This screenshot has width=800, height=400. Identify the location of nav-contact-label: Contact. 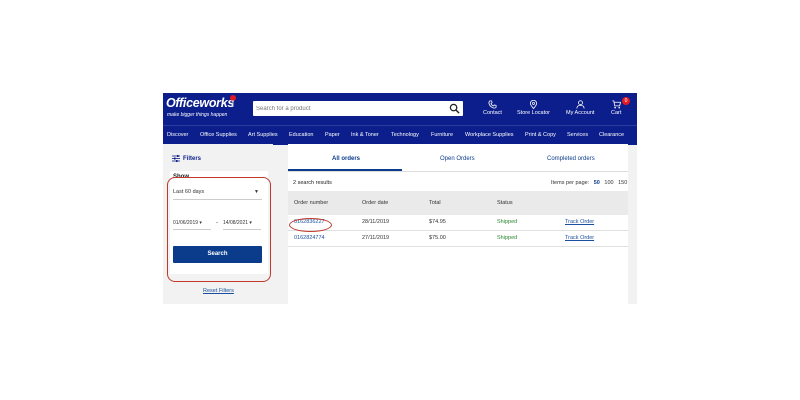
(492, 113).